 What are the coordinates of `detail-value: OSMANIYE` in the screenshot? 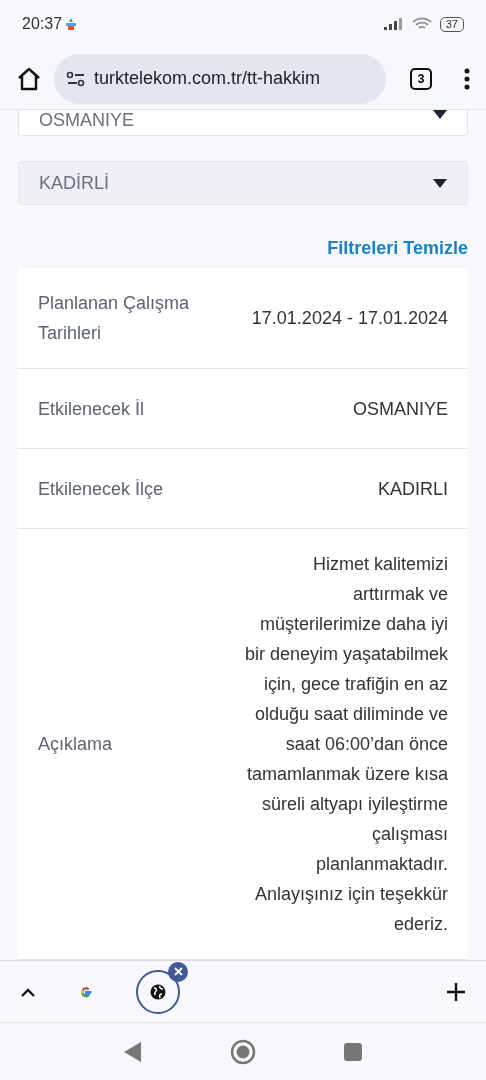 It's located at (399, 409).